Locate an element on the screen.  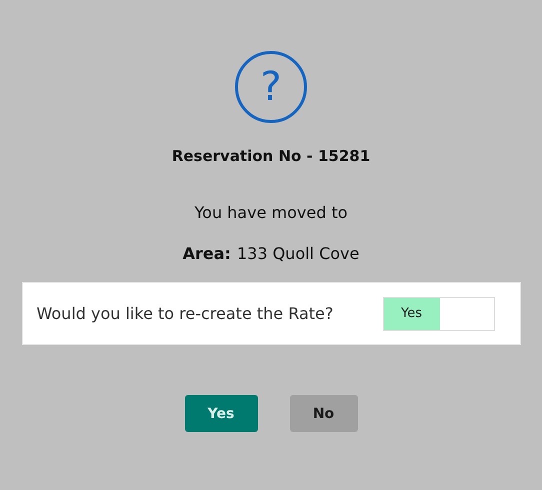
toggle-switch: Yes is located at coordinates (438, 313).